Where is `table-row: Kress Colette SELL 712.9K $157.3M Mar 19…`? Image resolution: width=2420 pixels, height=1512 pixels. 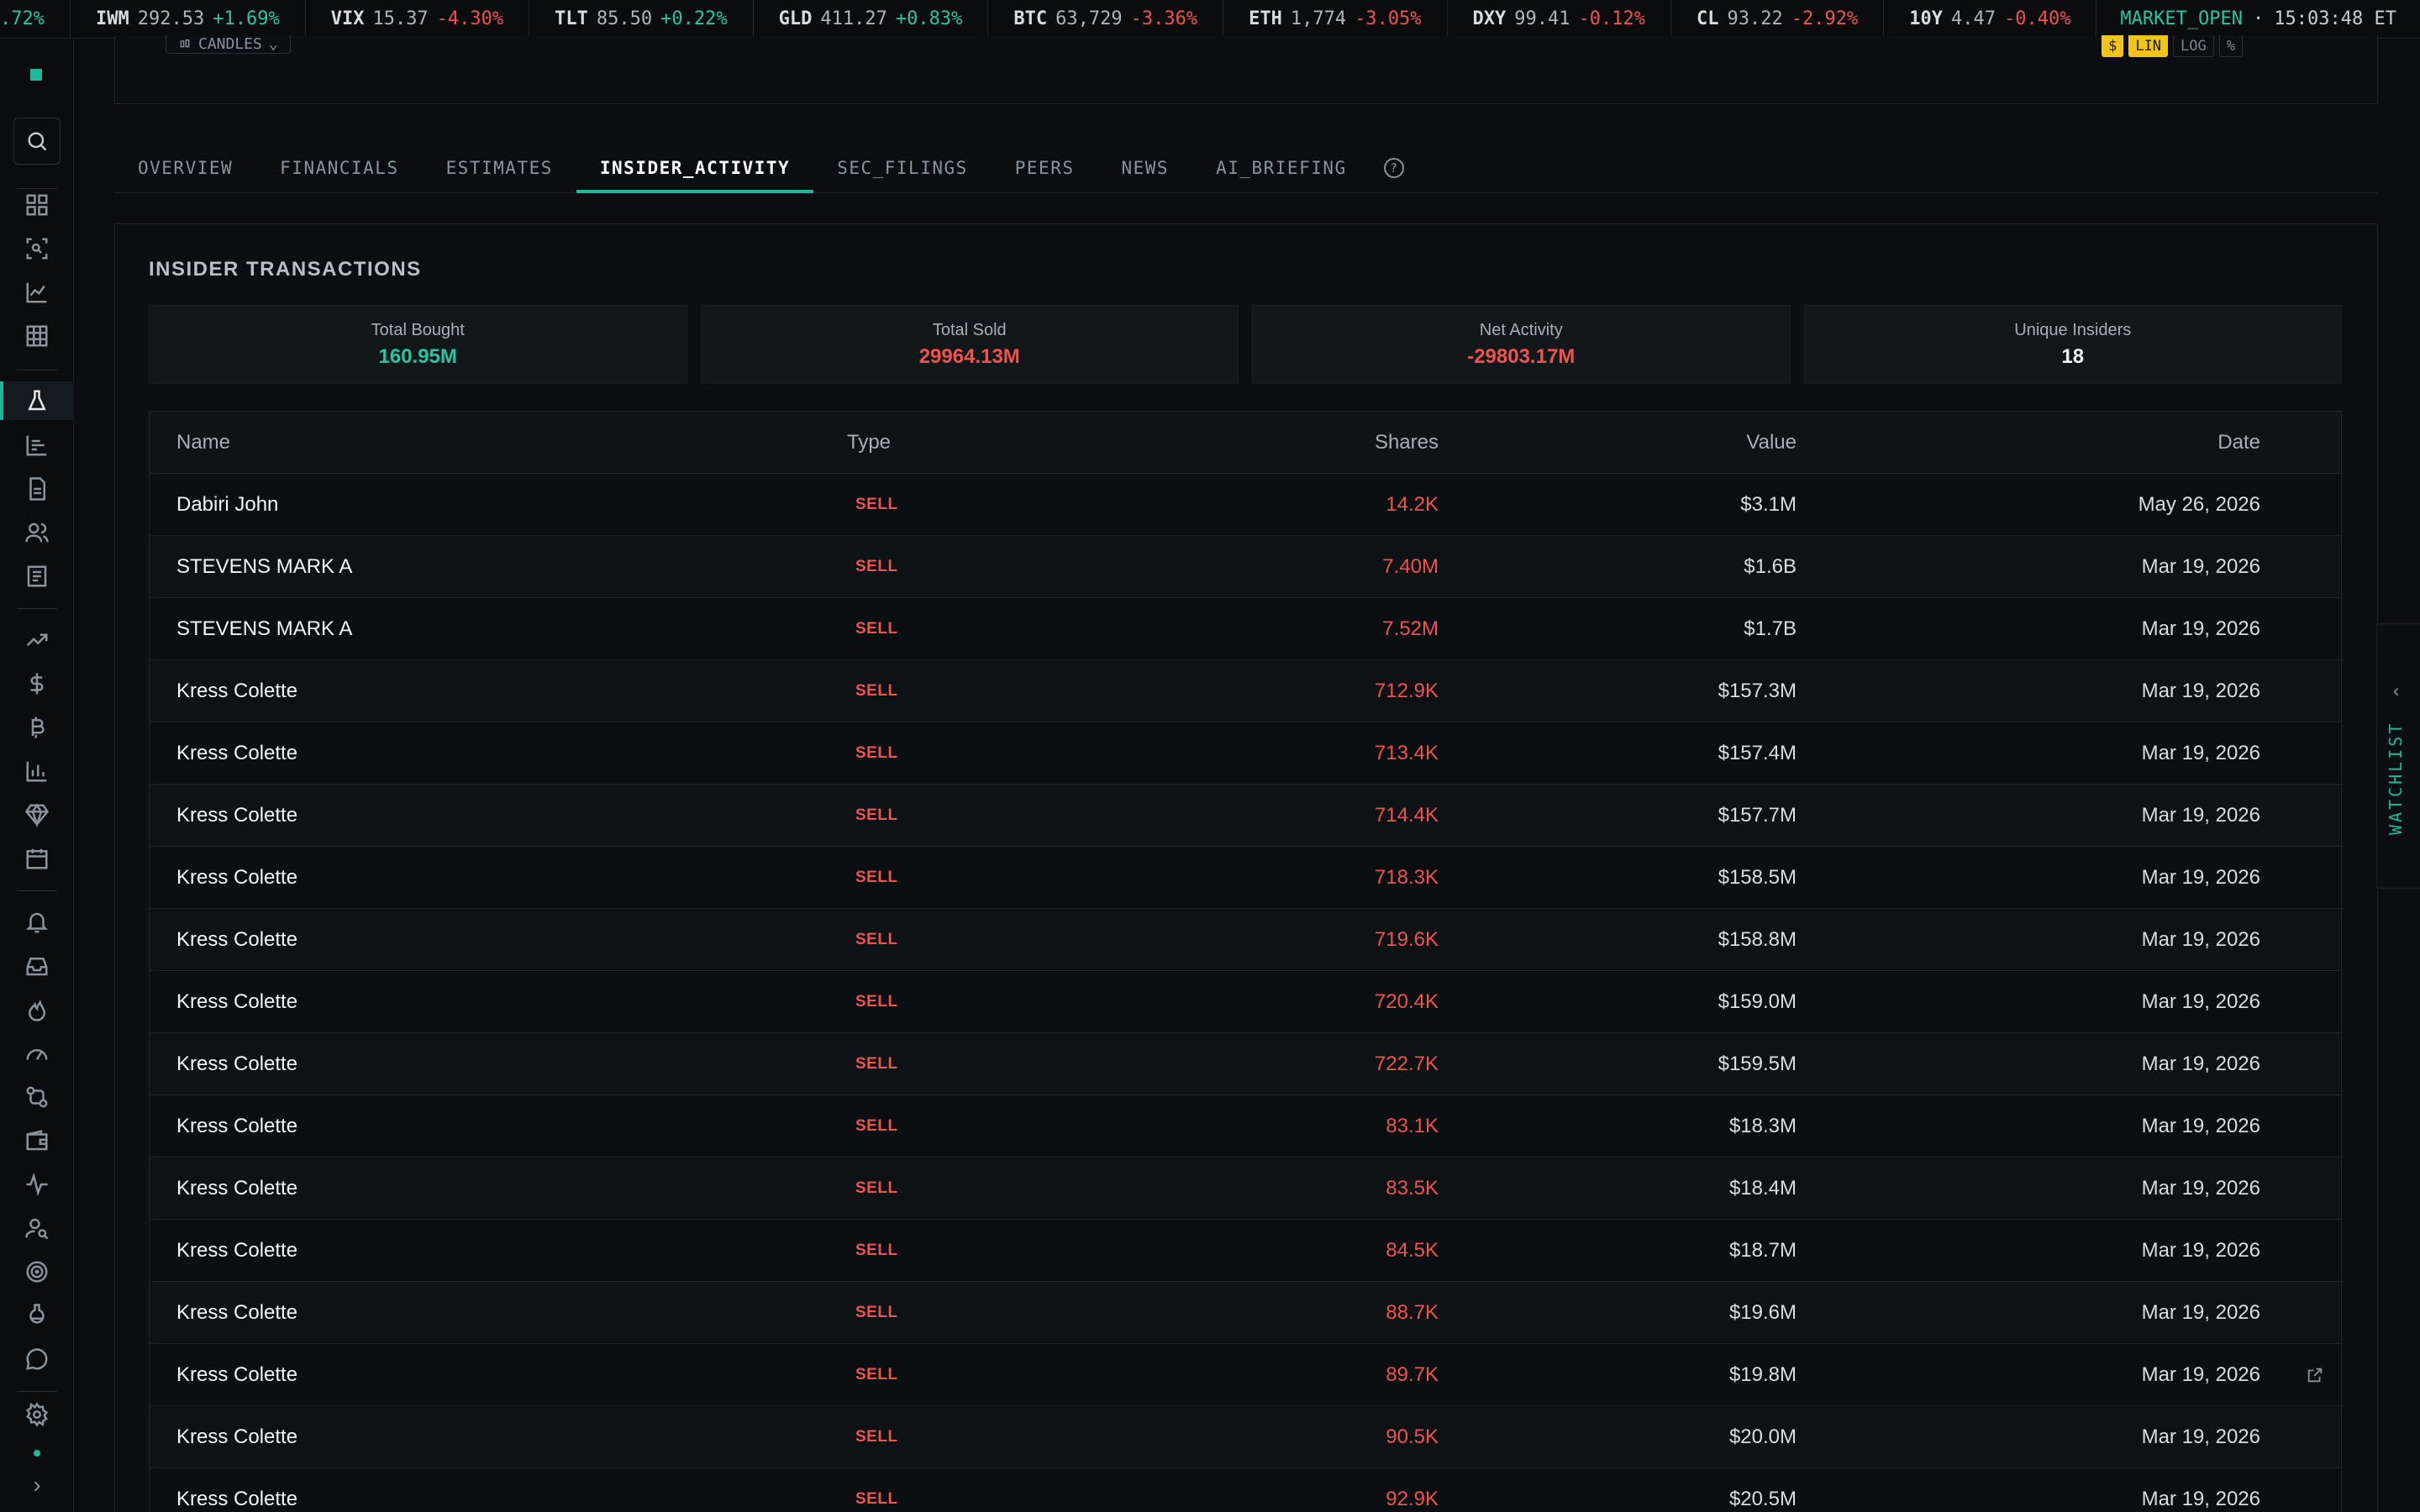
table-row: Kress Colette SELL 712.9K $157.3M Mar 19… is located at coordinates (1245, 691).